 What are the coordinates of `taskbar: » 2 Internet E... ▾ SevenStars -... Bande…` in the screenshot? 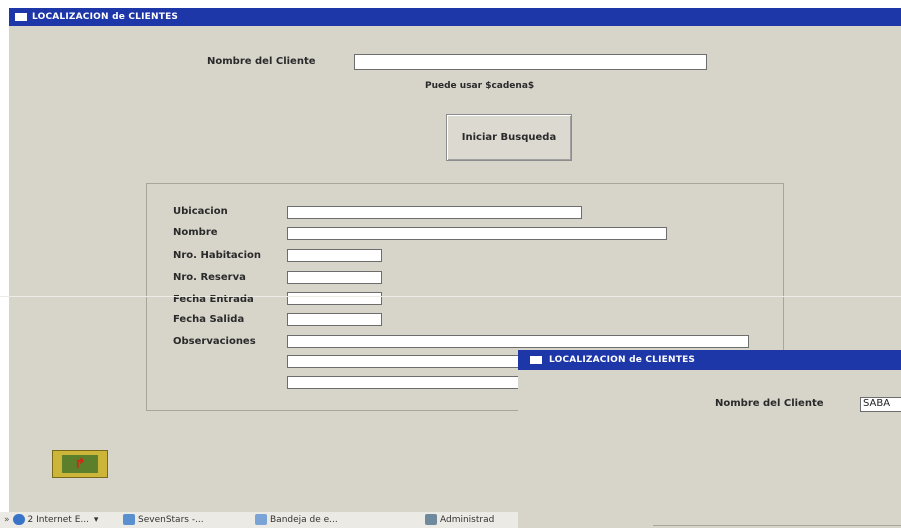 It's located at (259, 520).